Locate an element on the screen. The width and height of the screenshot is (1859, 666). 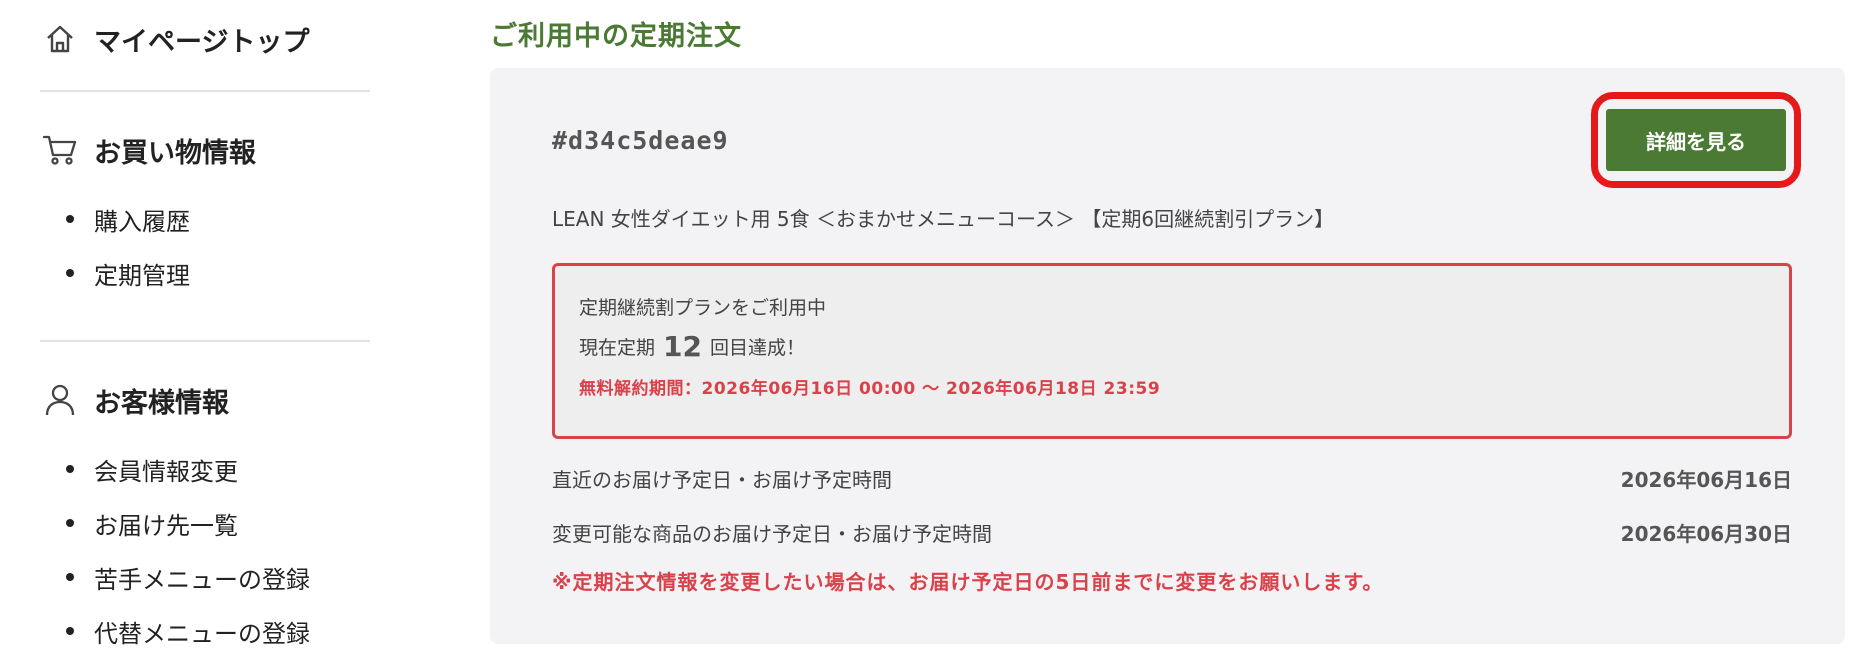
member-menu: 会員情報変更 お届け先一覧 苦手メニューの登録 代替メニューの登録 is located at coordinates (205, 550).